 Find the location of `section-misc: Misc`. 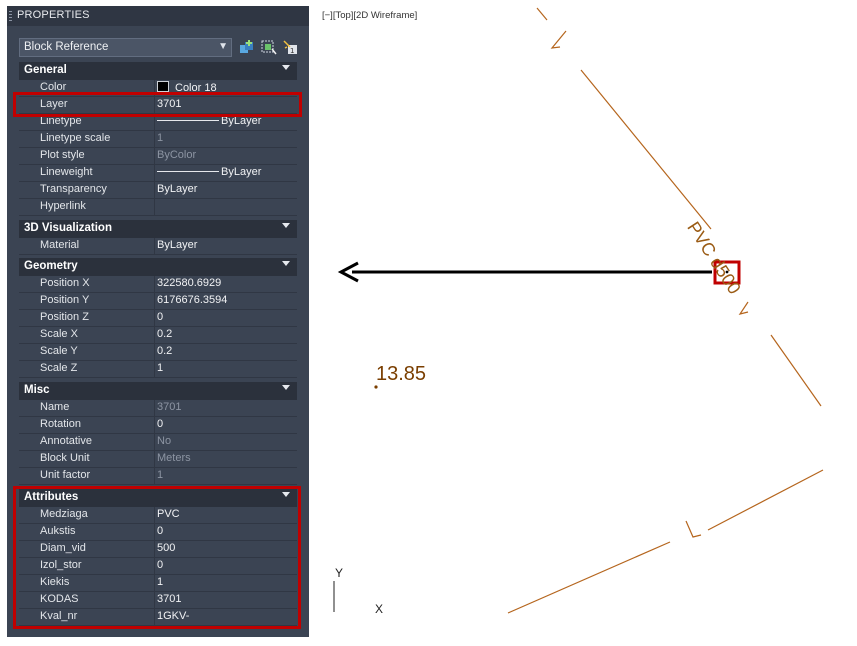

section-misc: Misc is located at coordinates (158, 391).